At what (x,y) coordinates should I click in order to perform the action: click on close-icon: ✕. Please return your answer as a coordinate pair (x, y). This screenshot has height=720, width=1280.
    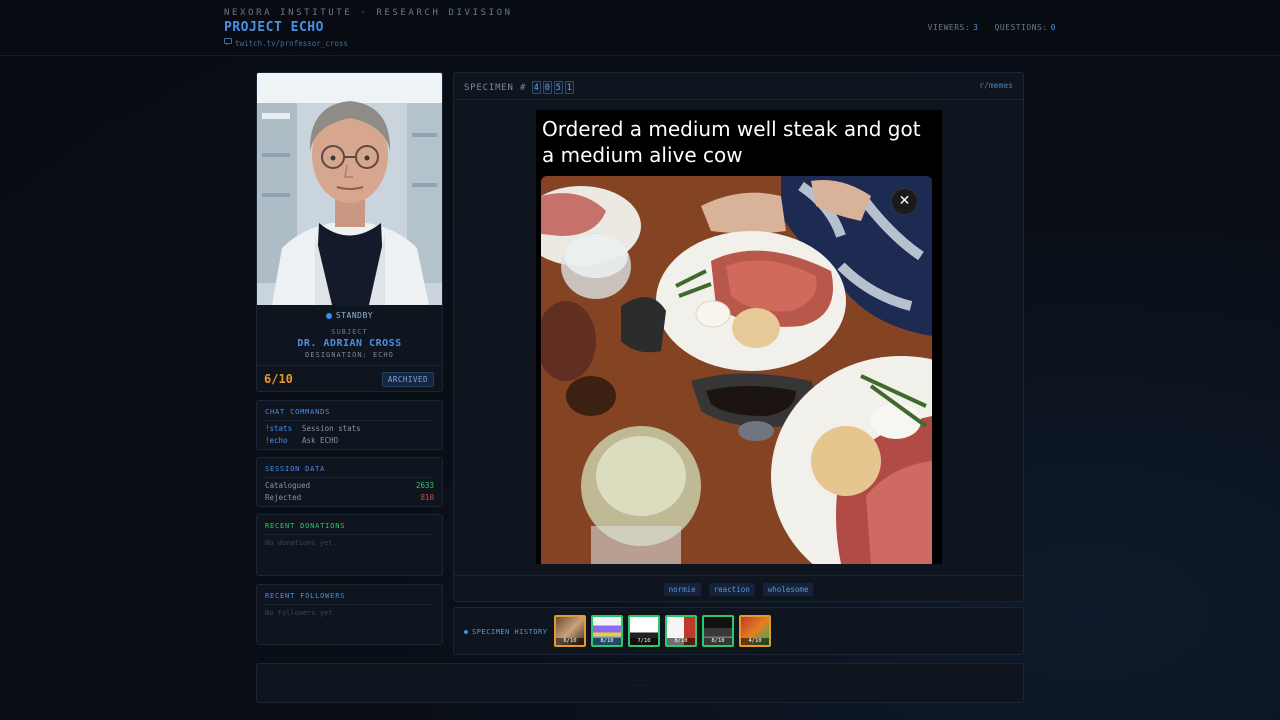
    Looking at the image, I should click on (904, 201).